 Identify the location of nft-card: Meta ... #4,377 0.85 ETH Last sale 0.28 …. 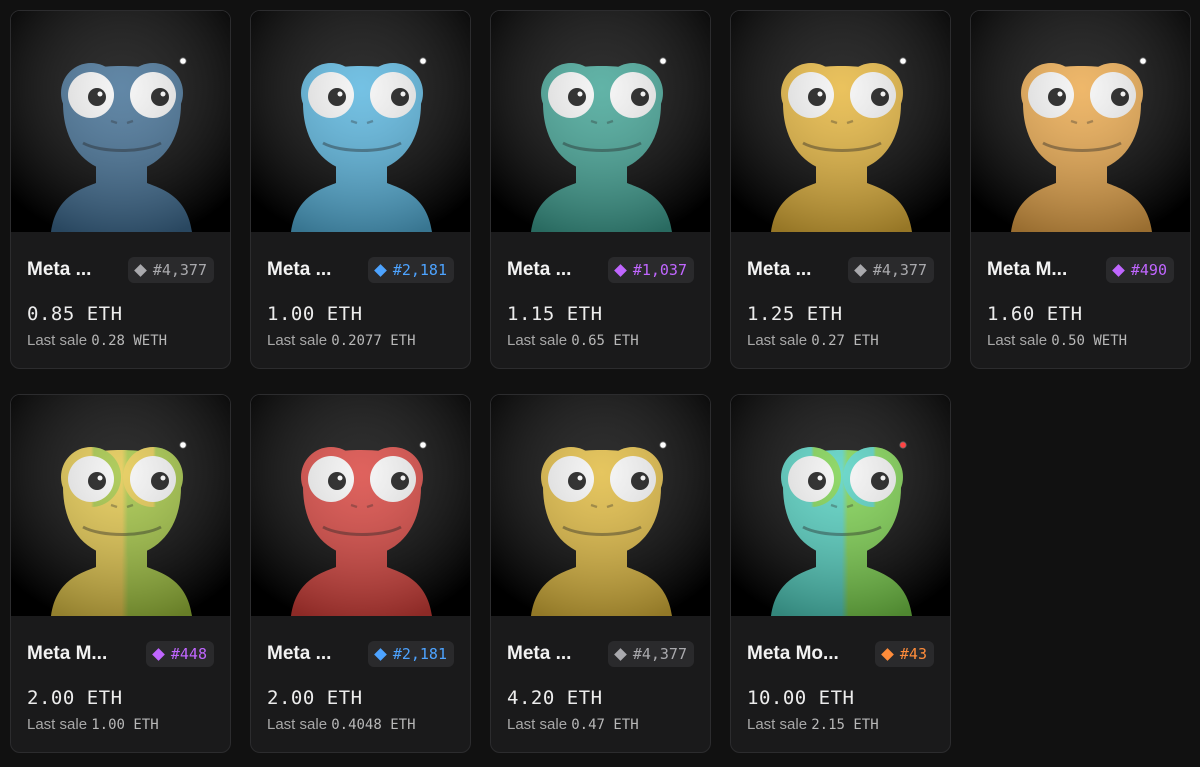
(120, 189).